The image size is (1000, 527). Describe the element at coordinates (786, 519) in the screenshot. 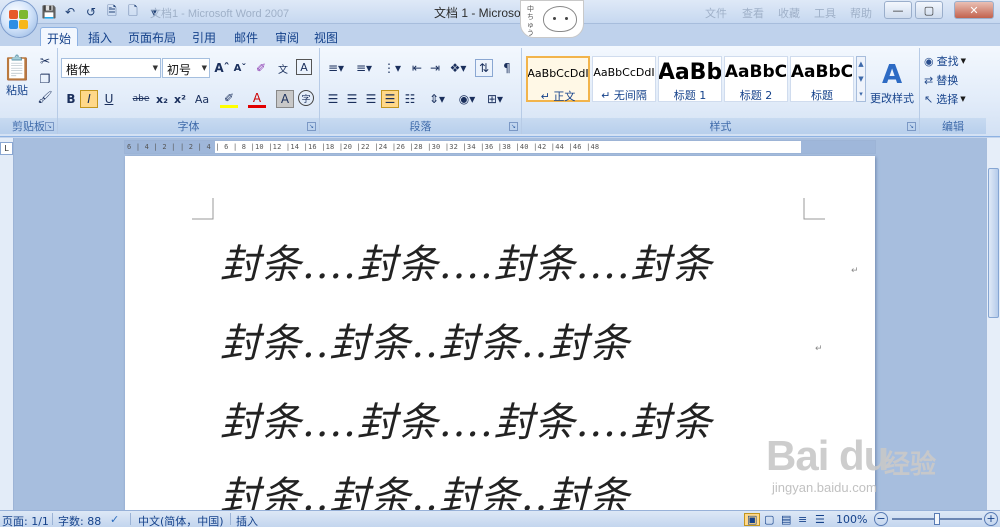

I see `web-layout-view-icon: ▤` at that location.